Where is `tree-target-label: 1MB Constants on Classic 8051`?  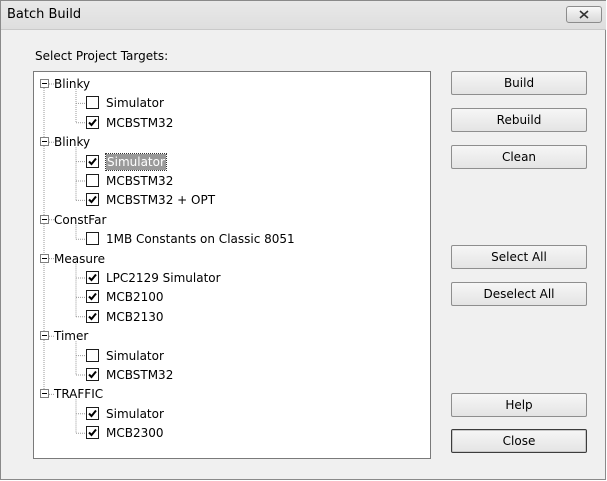 tree-target-label: 1MB Constants on Classic 8051 is located at coordinates (200, 239).